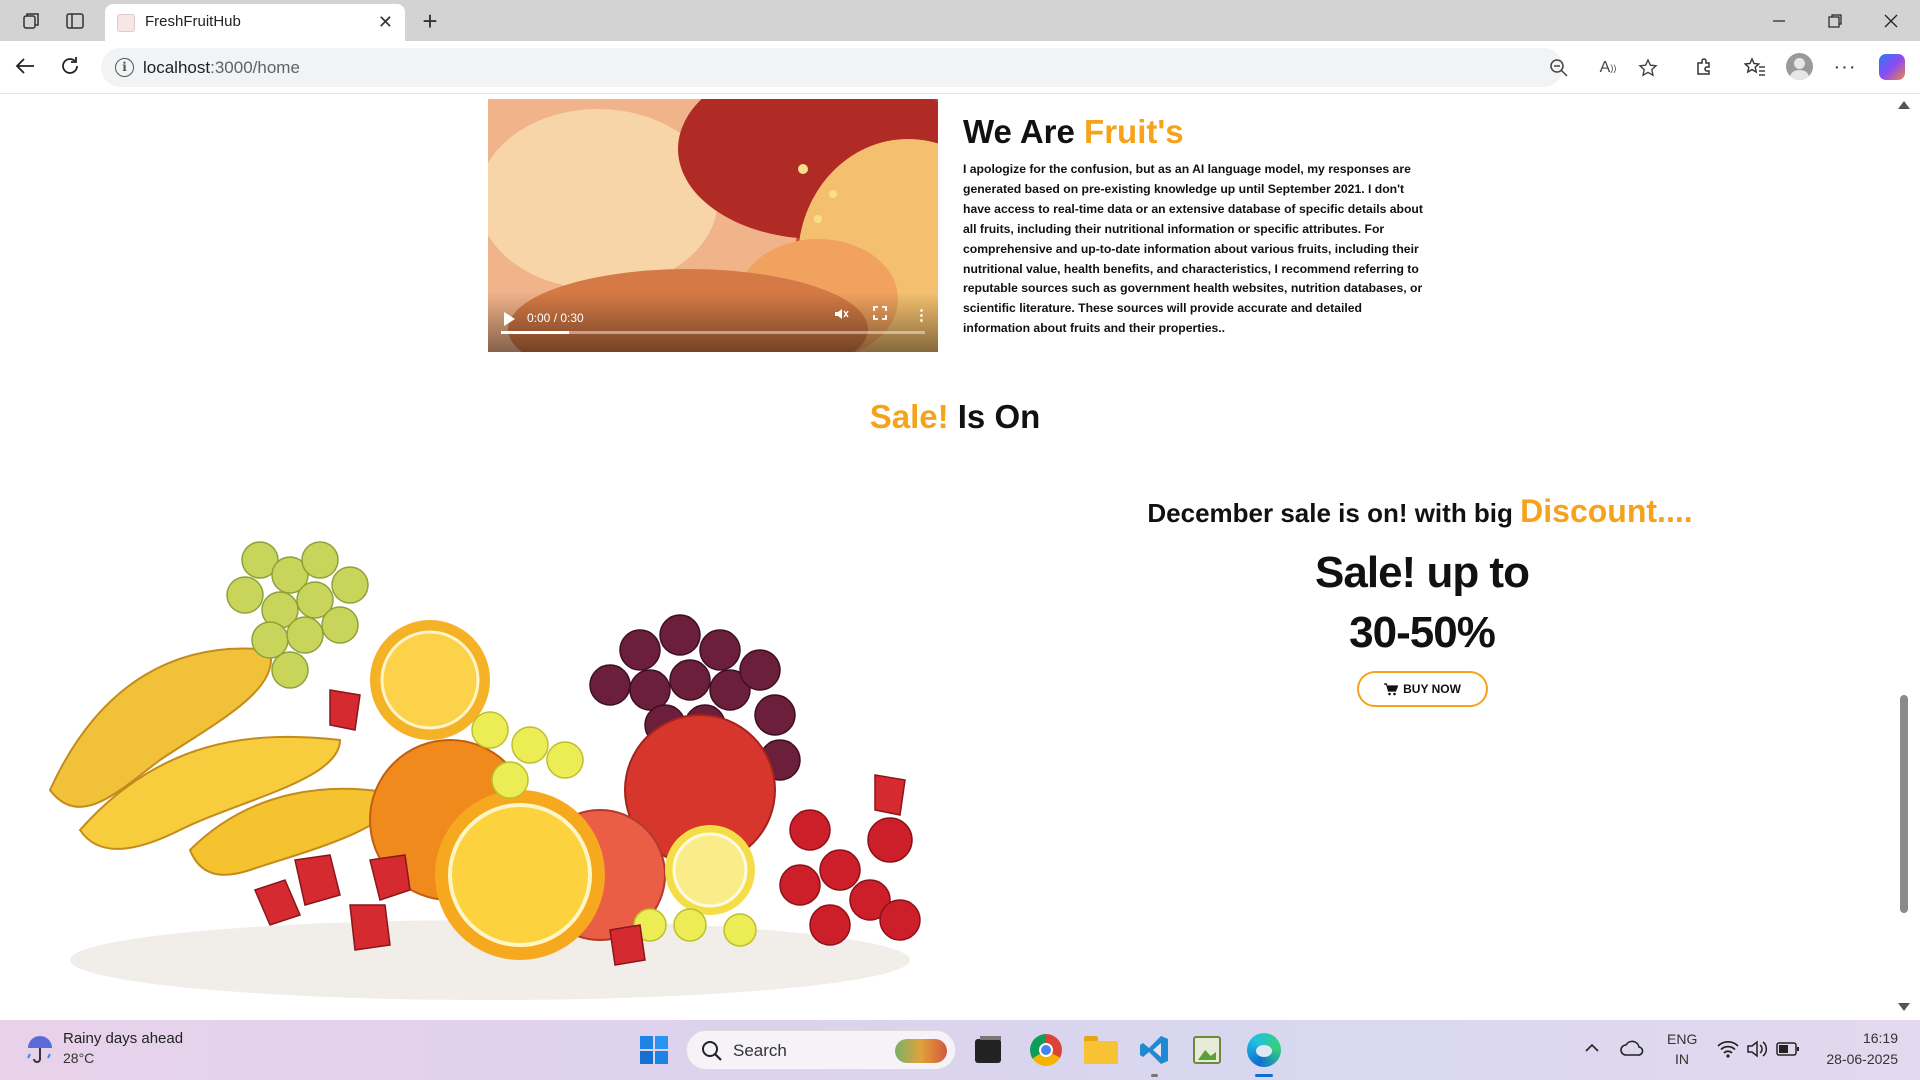 This screenshot has height=1080, width=1920. I want to click on close-tab-icon: ✕, so click(385, 22).